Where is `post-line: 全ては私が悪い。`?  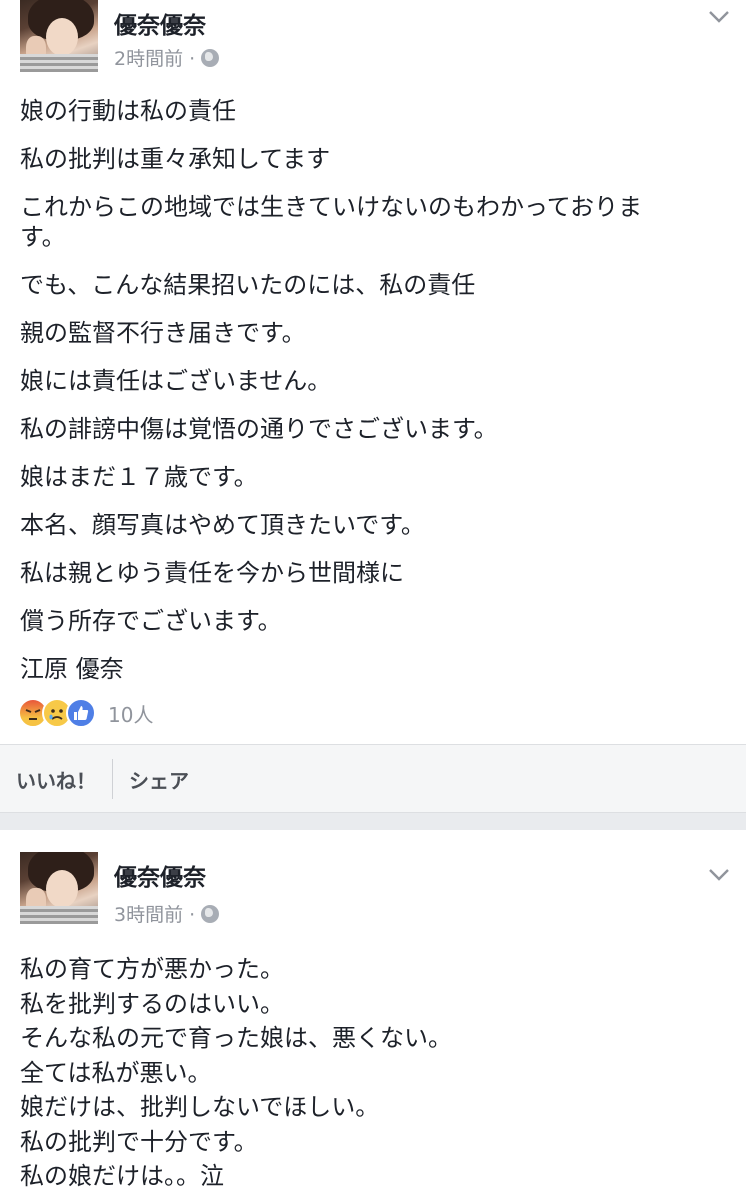 post-line: 全ては私が悪い。 is located at coordinates (116, 1072).